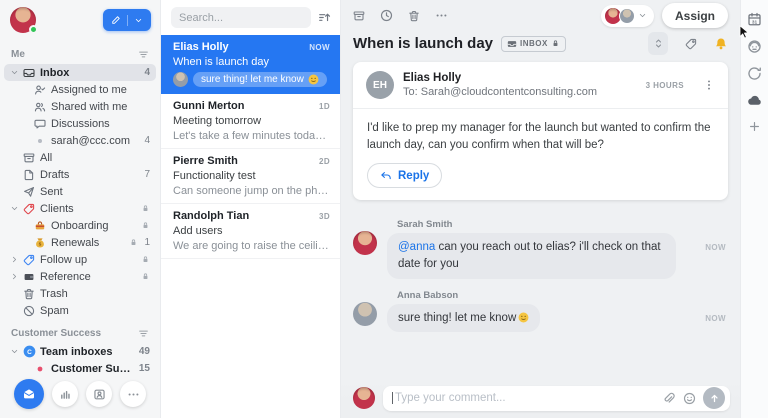 This screenshot has height=418, width=768. What do you see at coordinates (709, 85) in the screenshot?
I see `kebab-menu-icon` at bounding box center [709, 85].